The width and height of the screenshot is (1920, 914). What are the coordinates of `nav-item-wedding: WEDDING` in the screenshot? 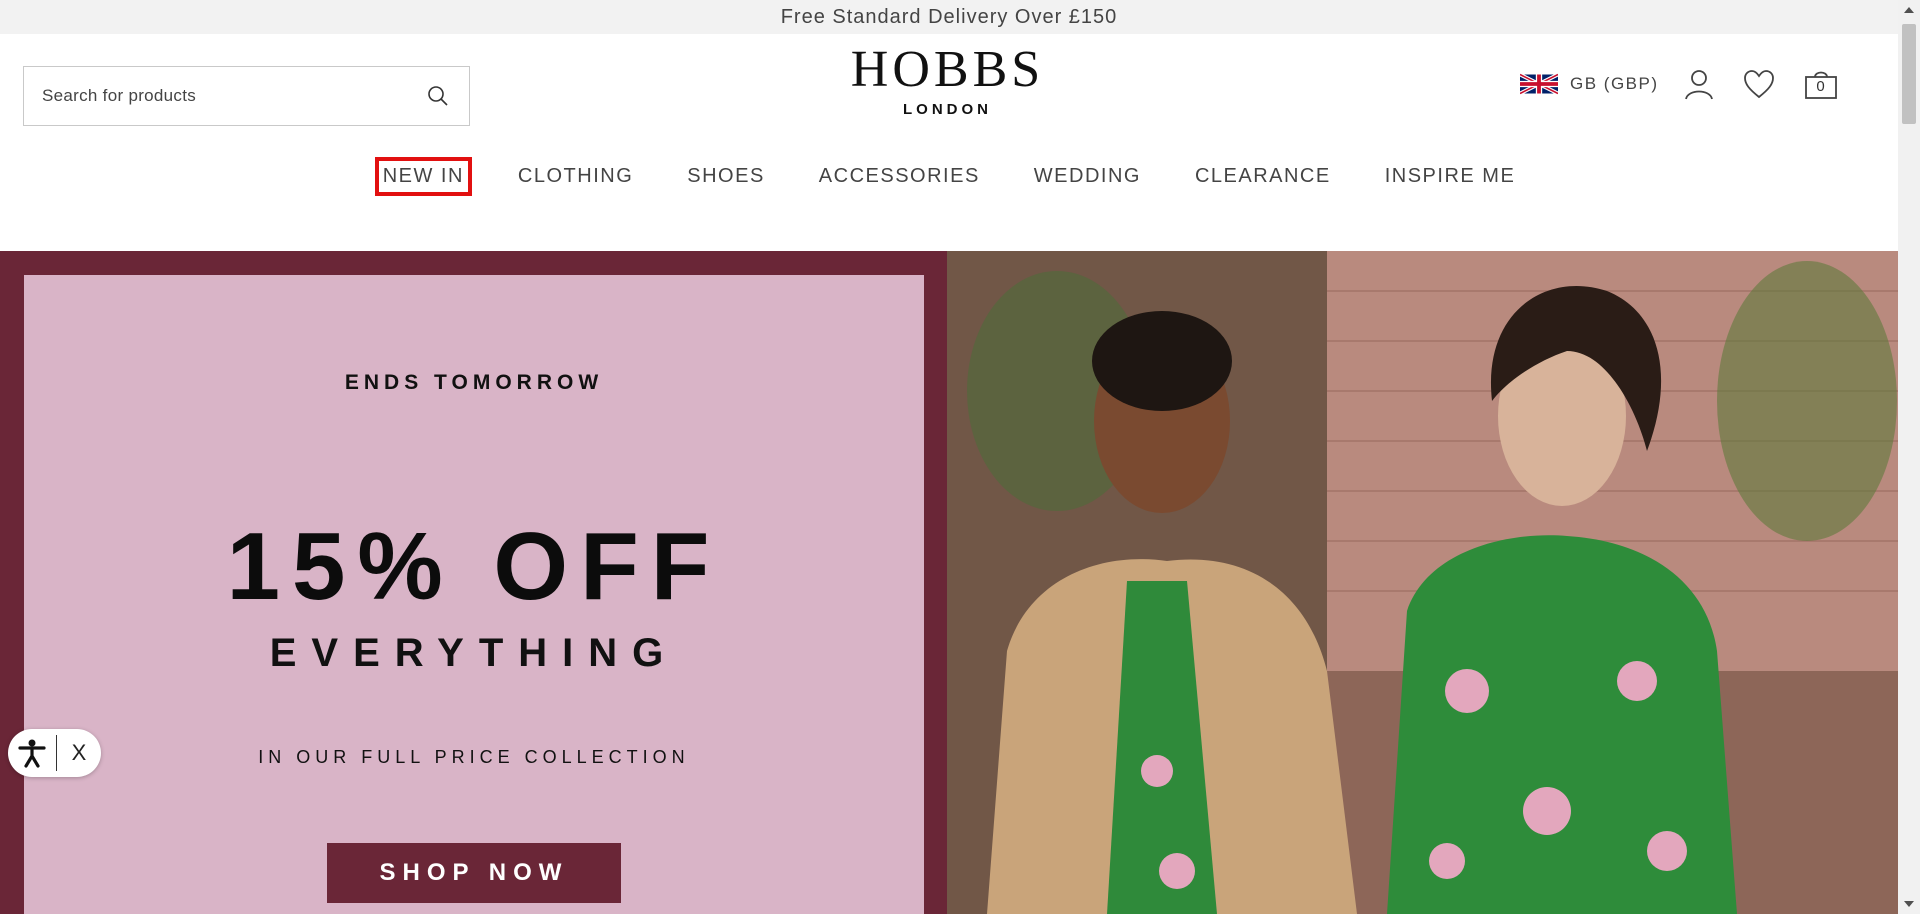 It's located at (1087, 176).